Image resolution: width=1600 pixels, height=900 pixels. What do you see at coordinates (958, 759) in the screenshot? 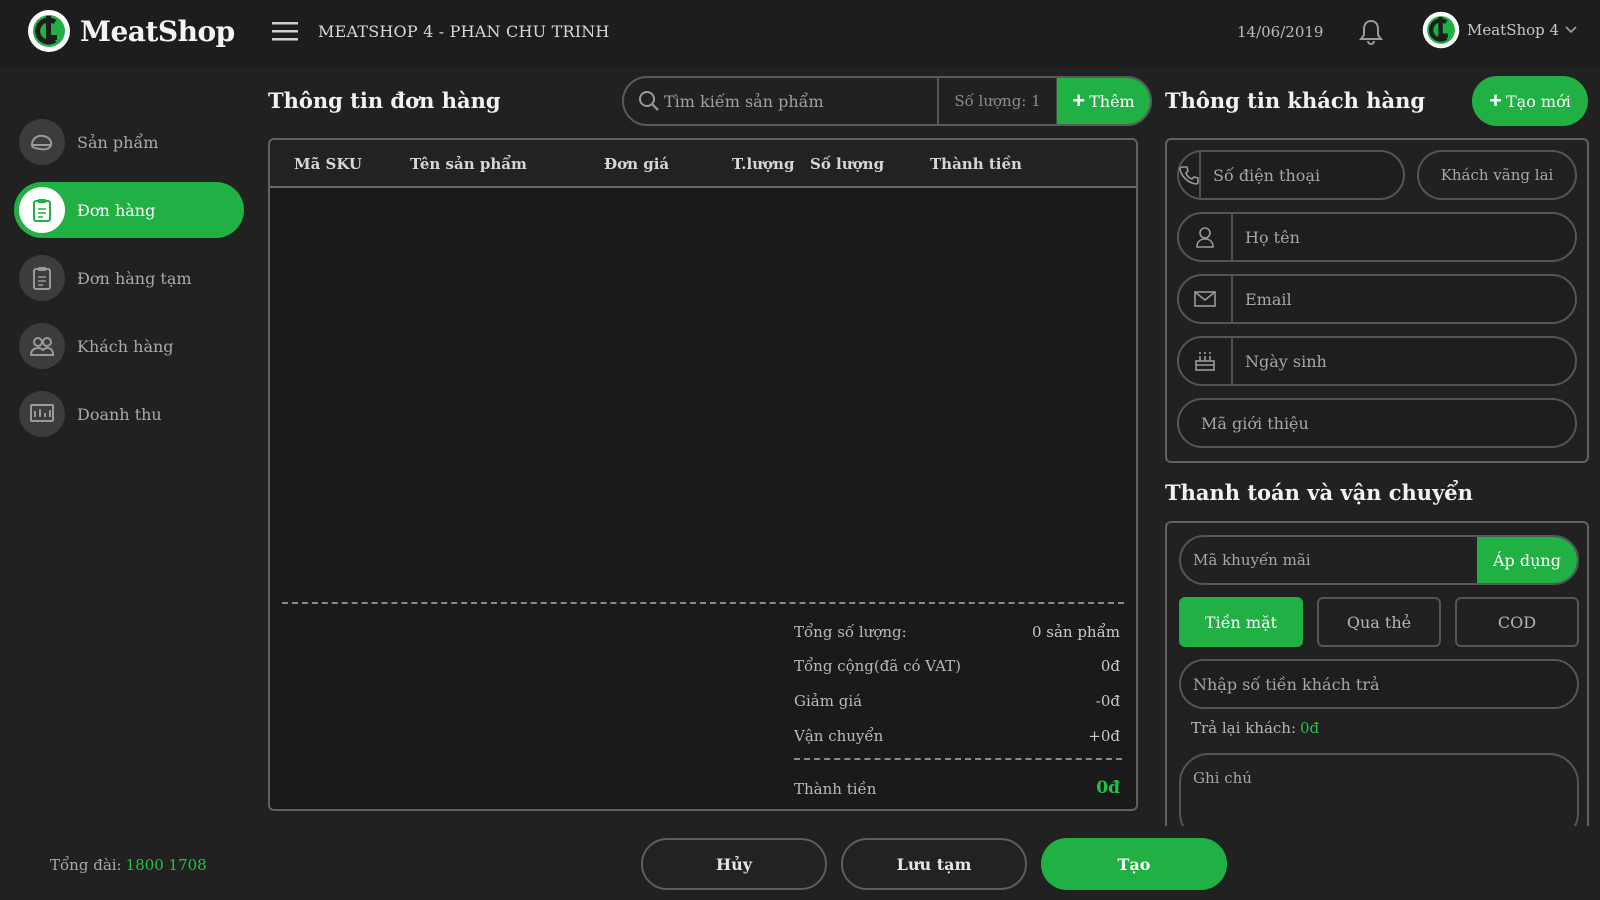
I see `total-divider` at bounding box center [958, 759].